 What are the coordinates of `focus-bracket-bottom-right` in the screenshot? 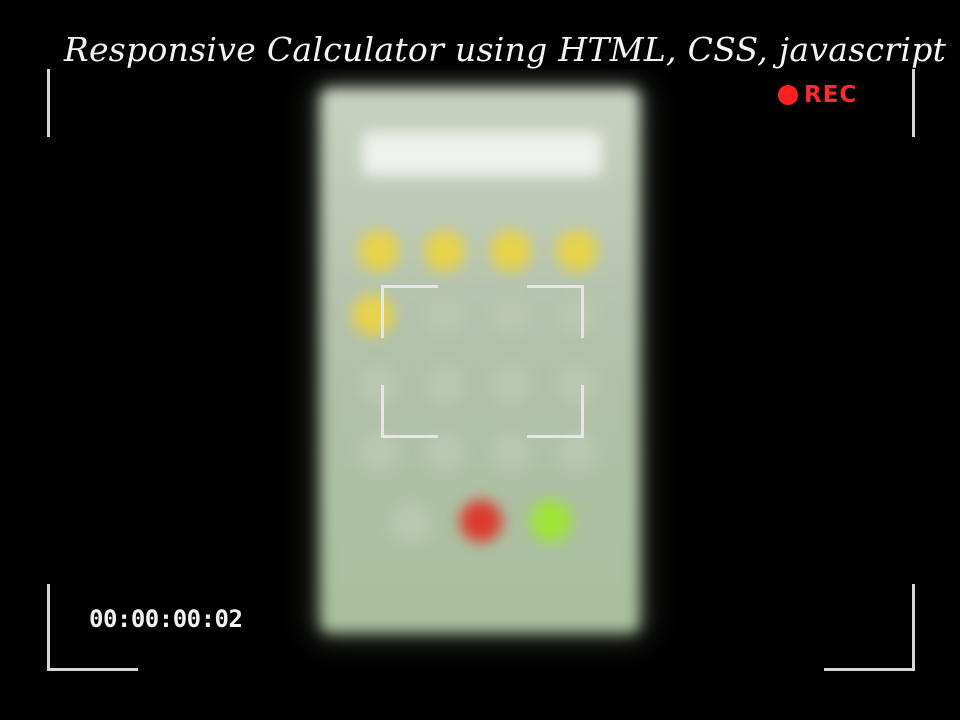 It's located at (555, 411).